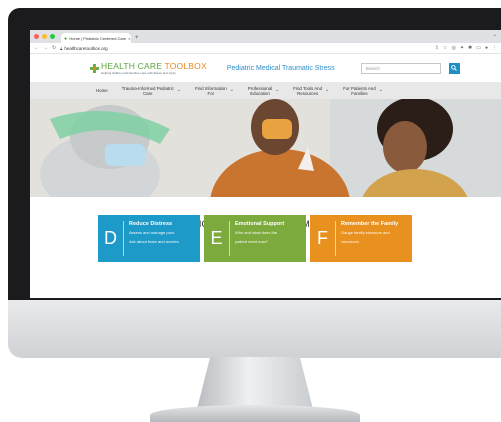 The image size is (501, 422). I want to click on bookmark-star-icon: ☆, so click(445, 48).